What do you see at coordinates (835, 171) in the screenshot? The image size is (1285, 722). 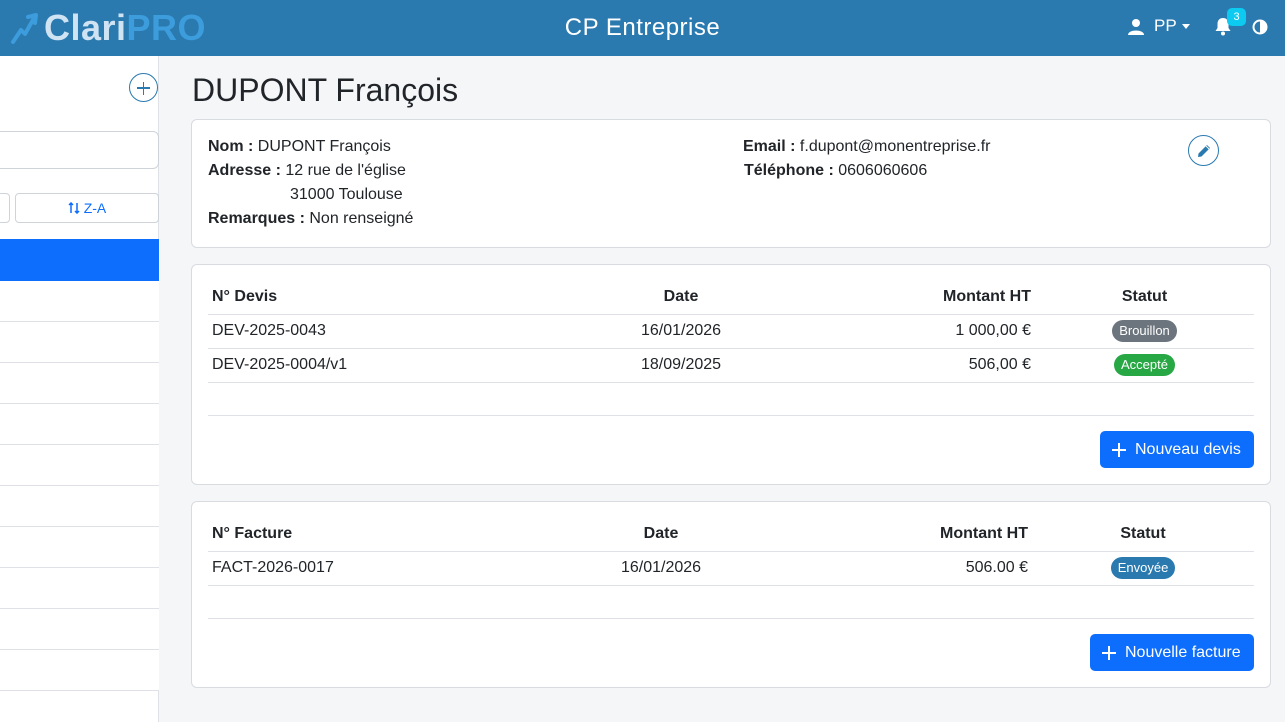 I see `info-telephone: Téléphone : 0606060606` at bounding box center [835, 171].